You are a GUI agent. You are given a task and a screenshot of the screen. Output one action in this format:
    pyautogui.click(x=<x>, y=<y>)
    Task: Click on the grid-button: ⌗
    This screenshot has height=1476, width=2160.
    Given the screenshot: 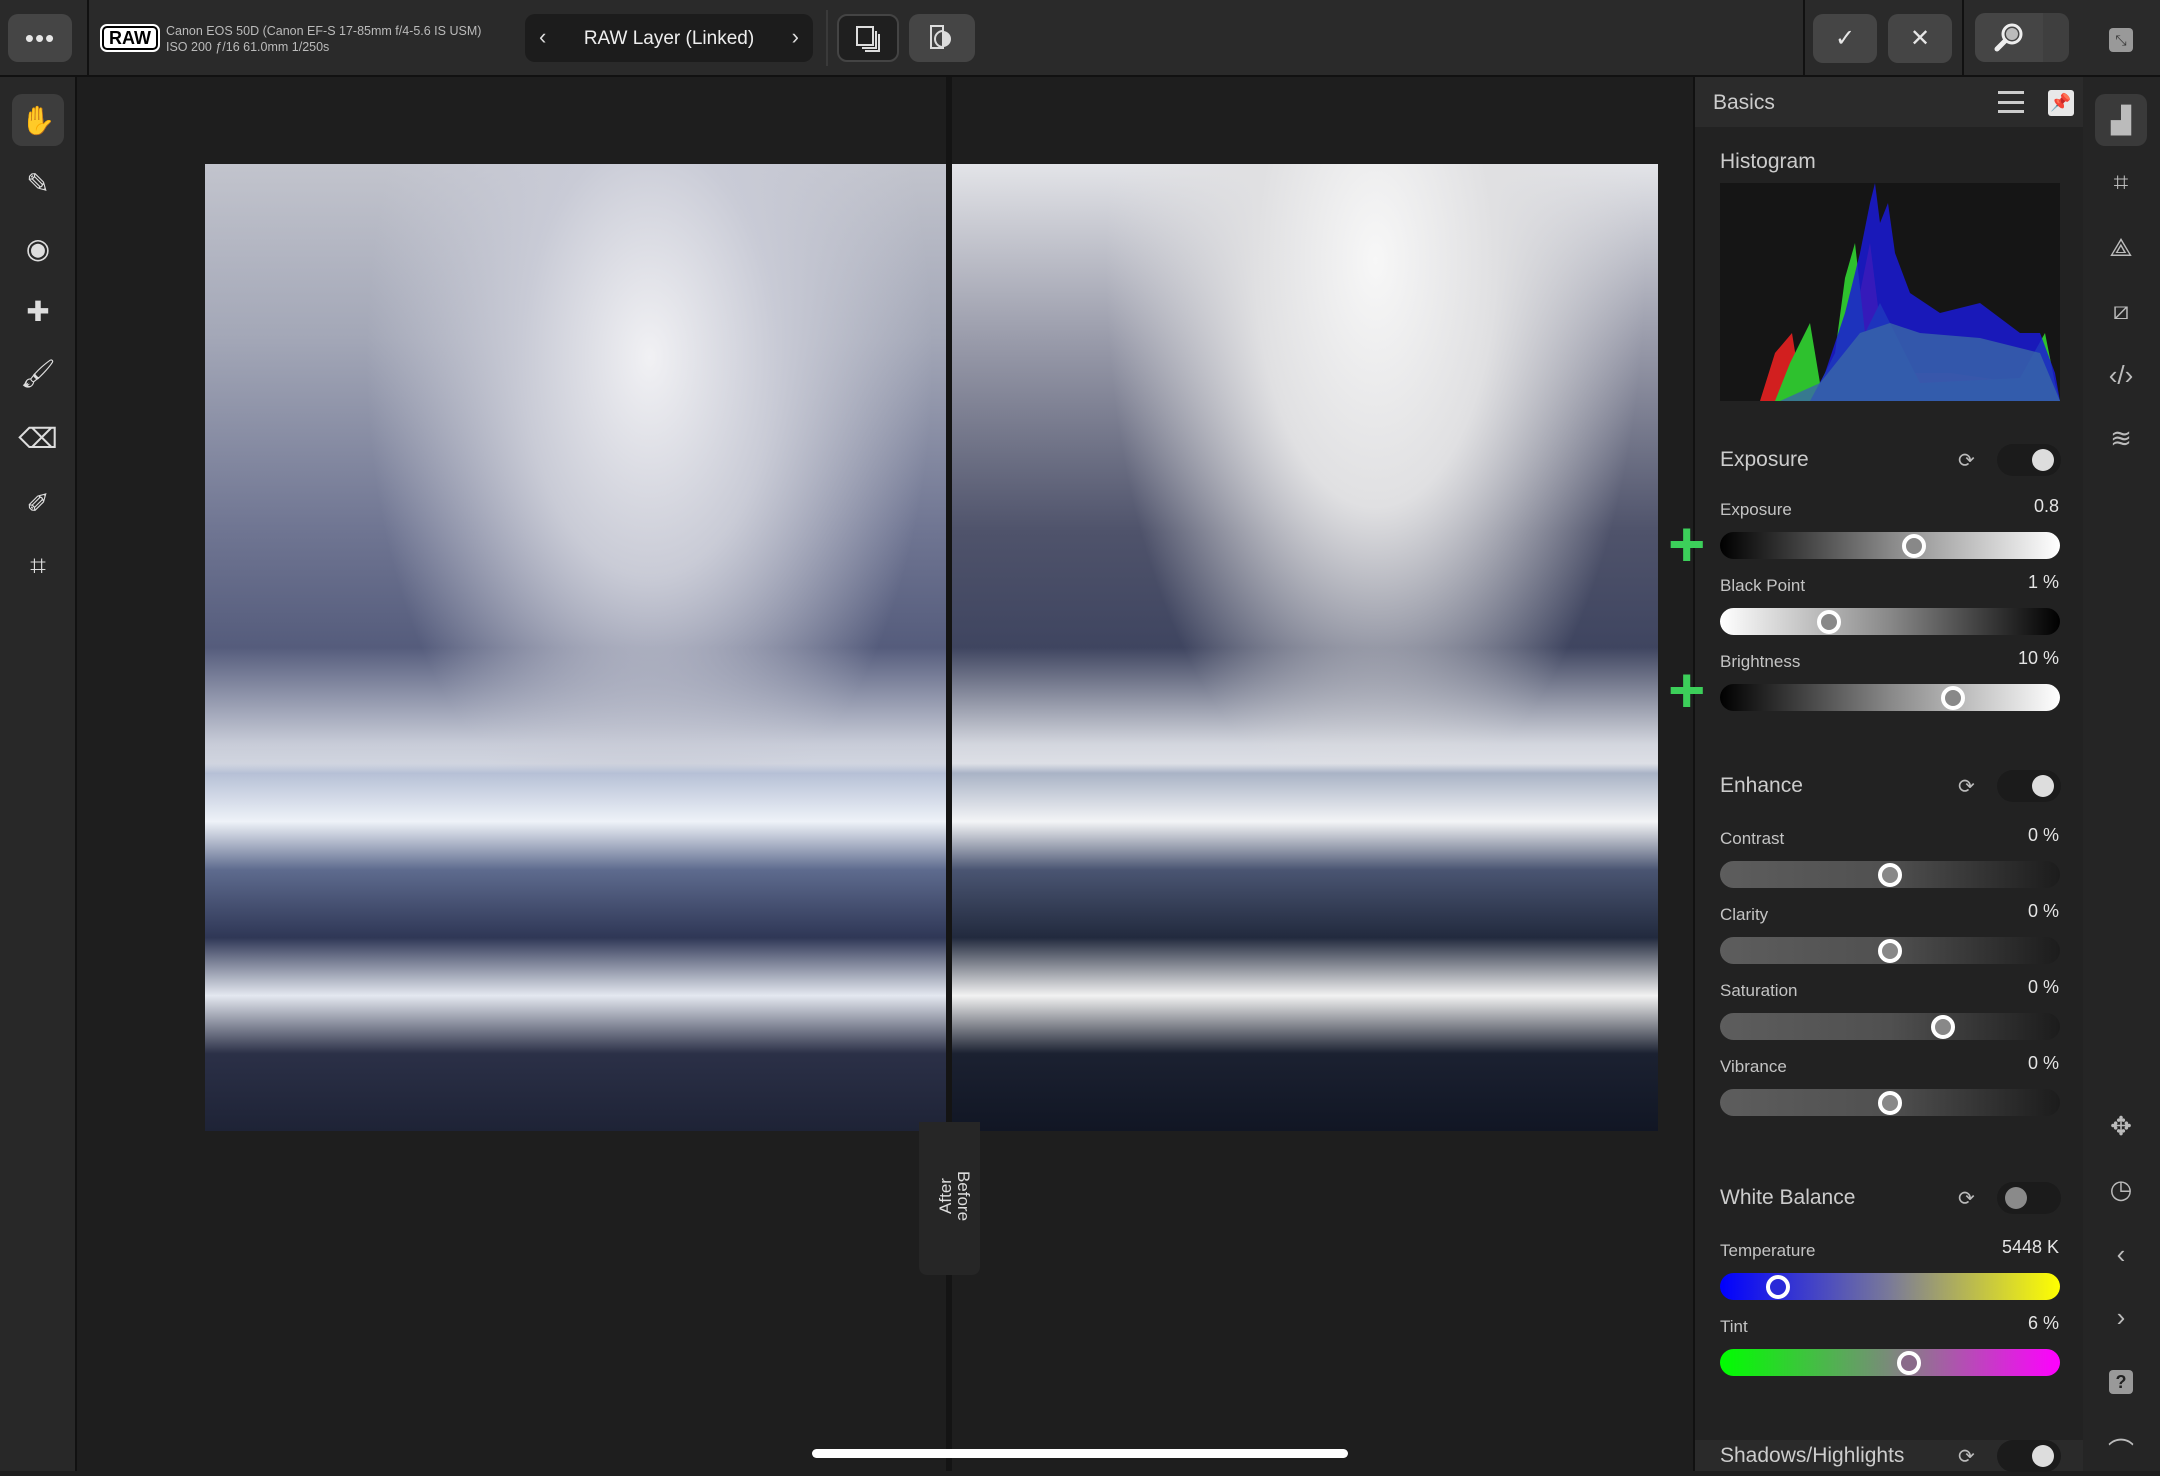 What is the action you would take?
    pyautogui.click(x=2121, y=183)
    